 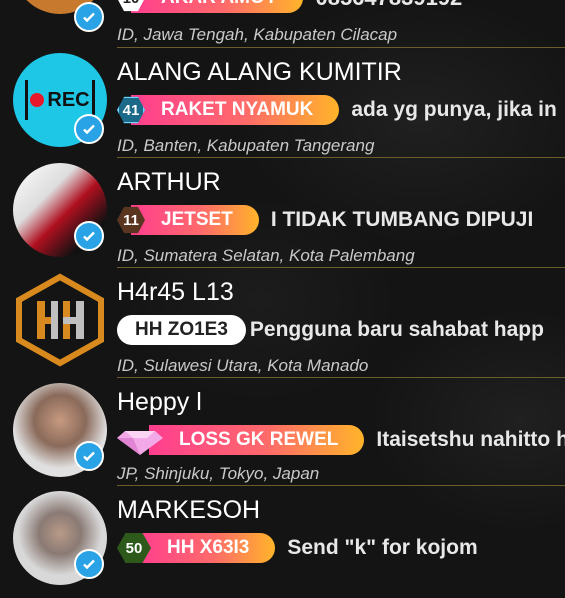 I want to click on location-text: ID, Banten, Kabupaten Tangerang, so click(x=246, y=145).